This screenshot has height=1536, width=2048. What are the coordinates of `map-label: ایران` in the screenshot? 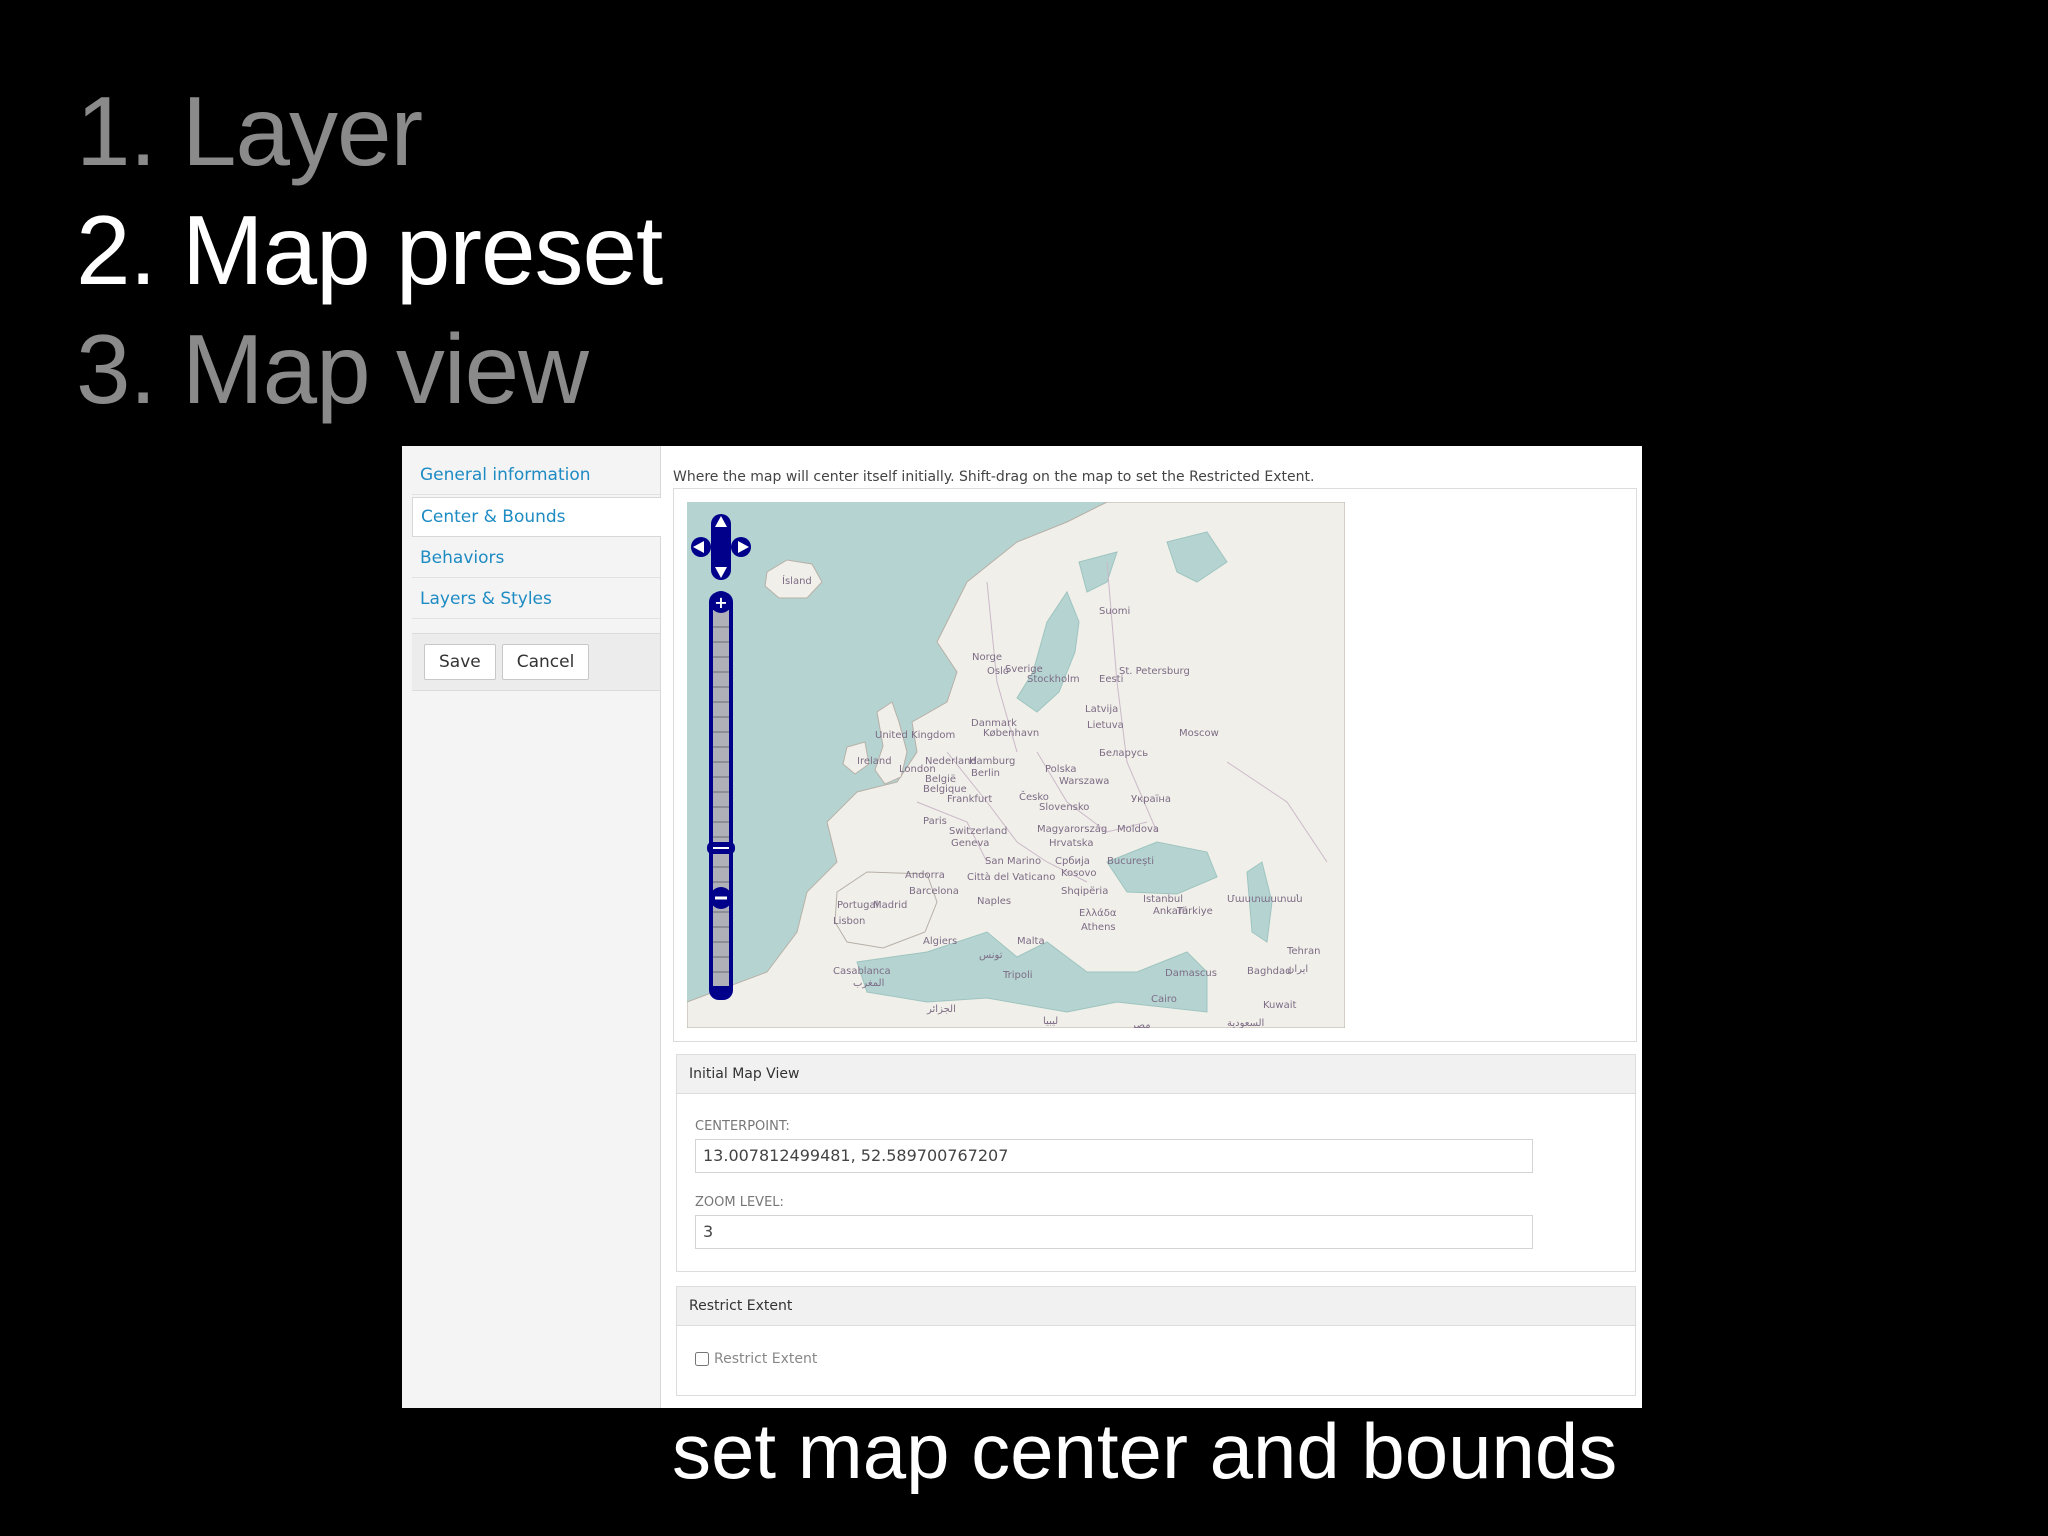 It's located at (1297, 969).